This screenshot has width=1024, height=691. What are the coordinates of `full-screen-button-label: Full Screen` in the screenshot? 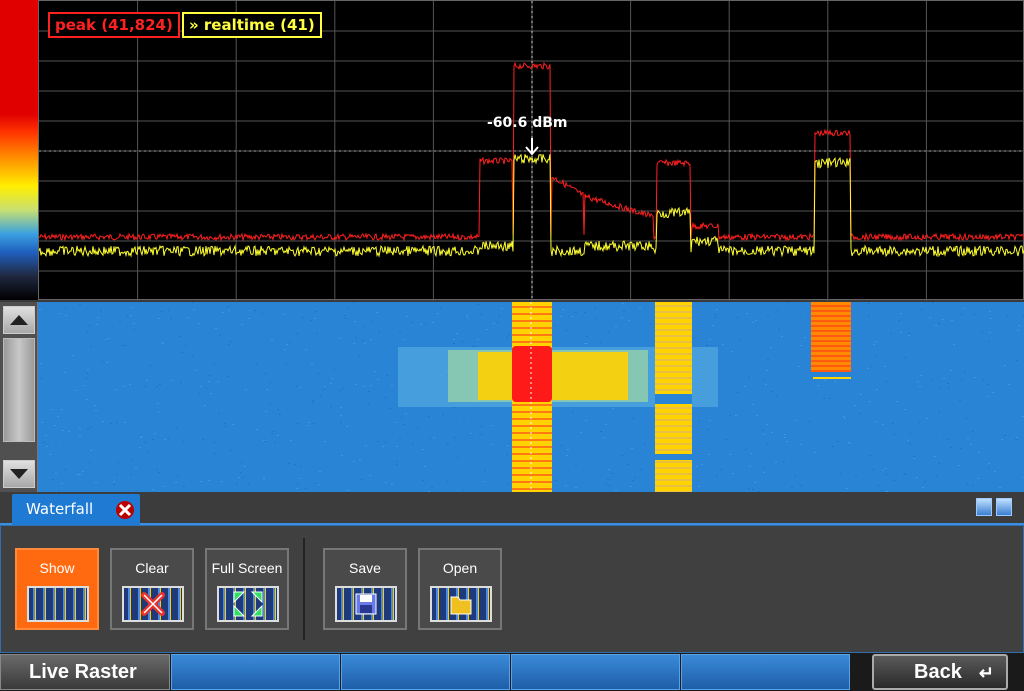 It's located at (247, 568).